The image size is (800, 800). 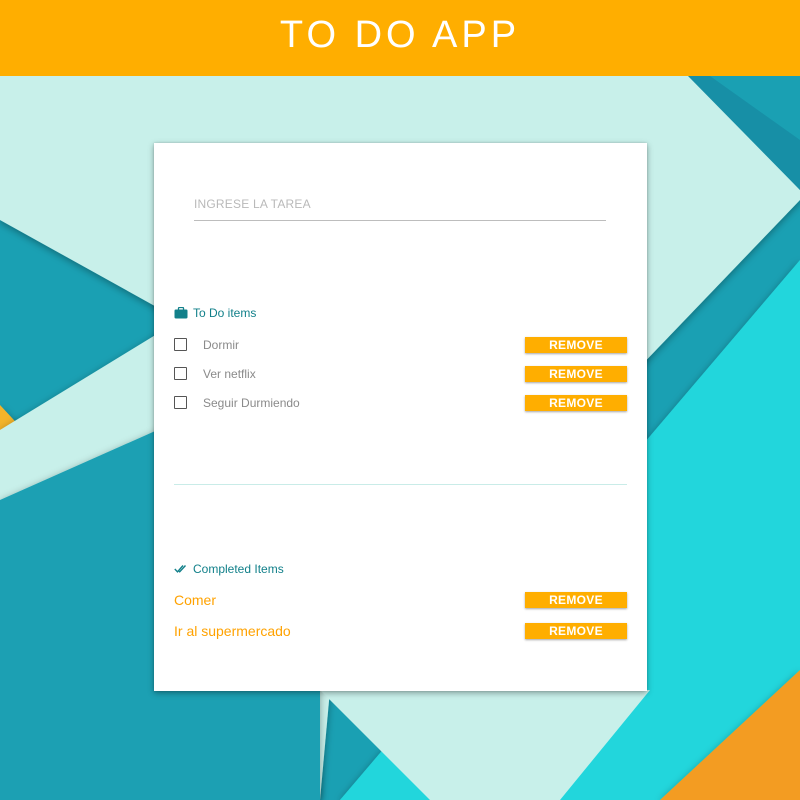 What do you see at coordinates (400, 484) in the screenshot?
I see `section-divider` at bounding box center [400, 484].